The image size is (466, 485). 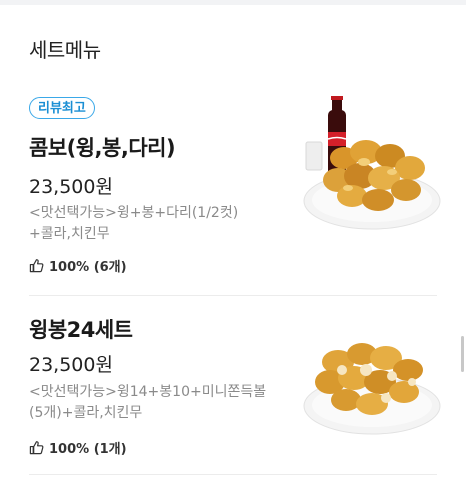 What do you see at coordinates (134, 213) in the screenshot?
I see `description-line: <맛선택가능>윙+봉+다리(1/2컷)` at bounding box center [134, 213].